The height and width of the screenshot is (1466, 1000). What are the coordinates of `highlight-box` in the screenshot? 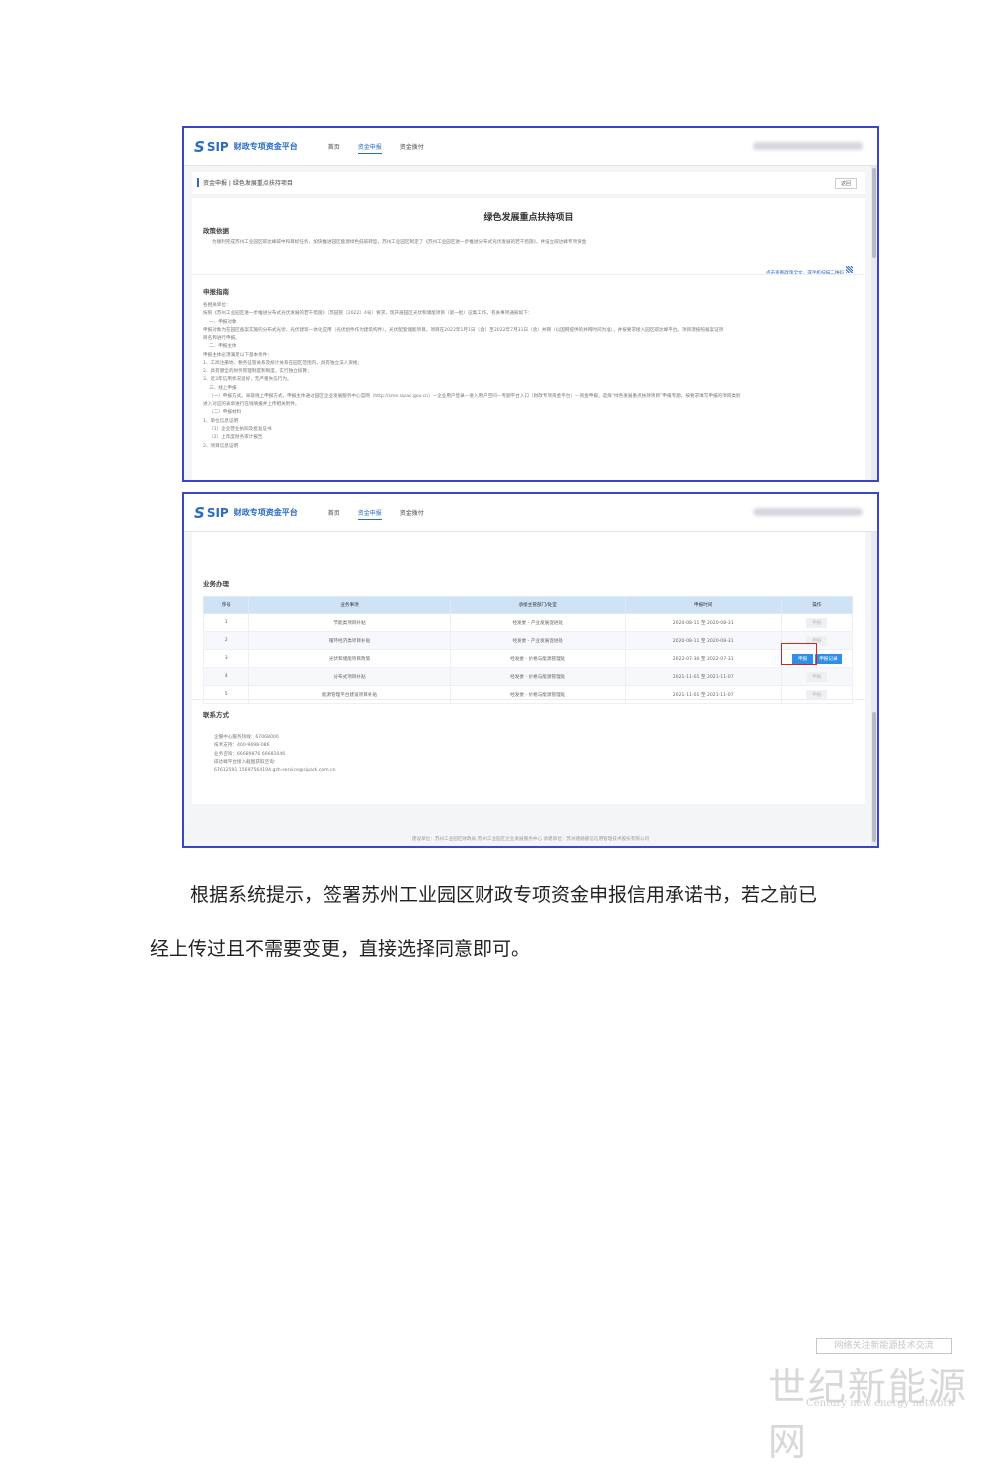 It's located at (799, 654).